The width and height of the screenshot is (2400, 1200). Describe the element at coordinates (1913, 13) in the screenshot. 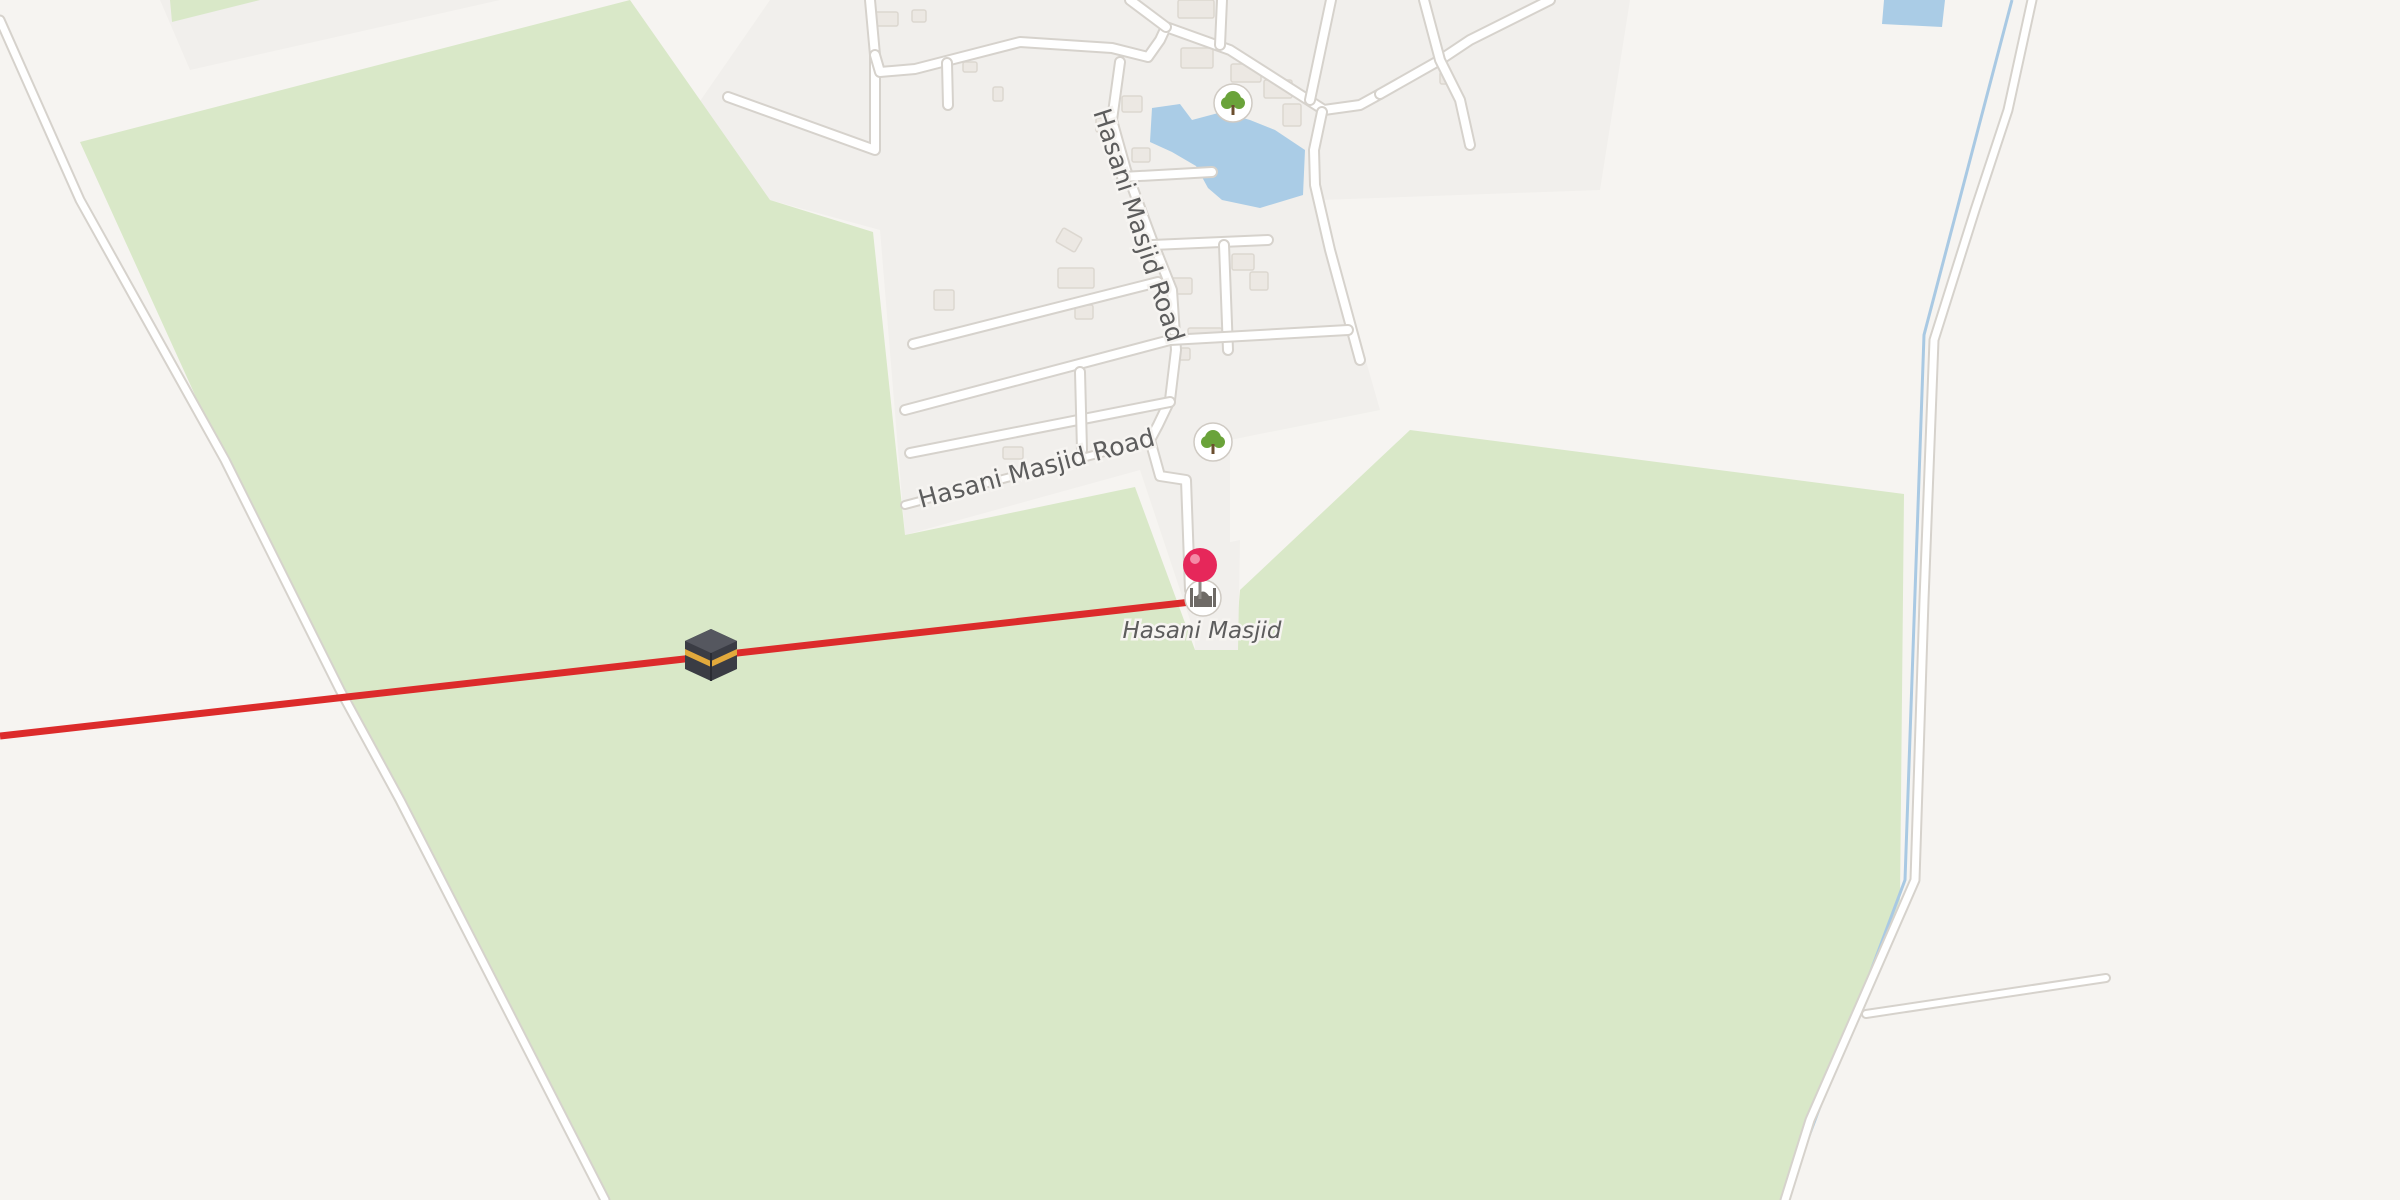

I see `water-north-east` at that location.